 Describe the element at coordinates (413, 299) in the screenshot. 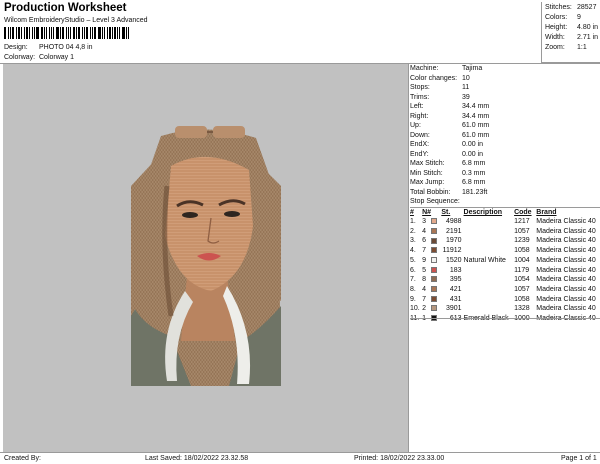

I see `stop-number: 9.` at that location.